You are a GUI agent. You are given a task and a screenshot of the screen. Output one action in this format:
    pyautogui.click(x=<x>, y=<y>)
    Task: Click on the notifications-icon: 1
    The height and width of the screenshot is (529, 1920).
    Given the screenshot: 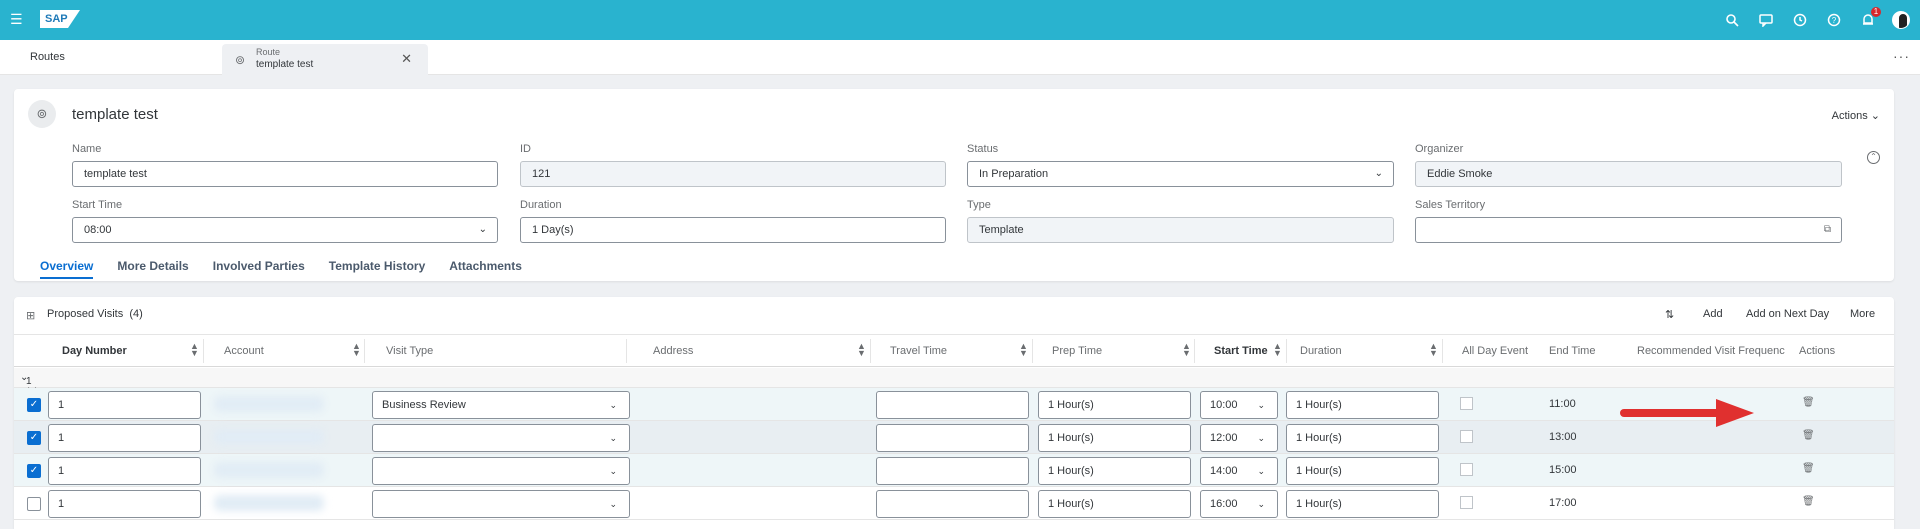 What is the action you would take?
    pyautogui.click(x=1869, y=18)
    